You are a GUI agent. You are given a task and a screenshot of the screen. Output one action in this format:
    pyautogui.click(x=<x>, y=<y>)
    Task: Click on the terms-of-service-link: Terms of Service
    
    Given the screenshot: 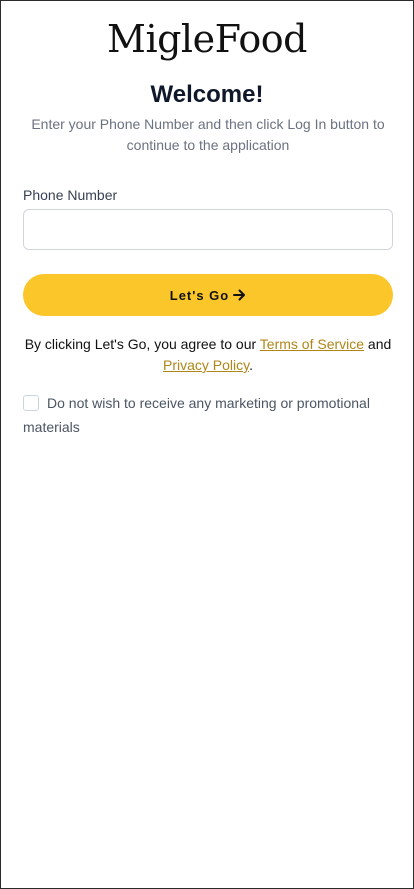 What is the action you would take?
    pyautogui.click(x=312, y=344)
    